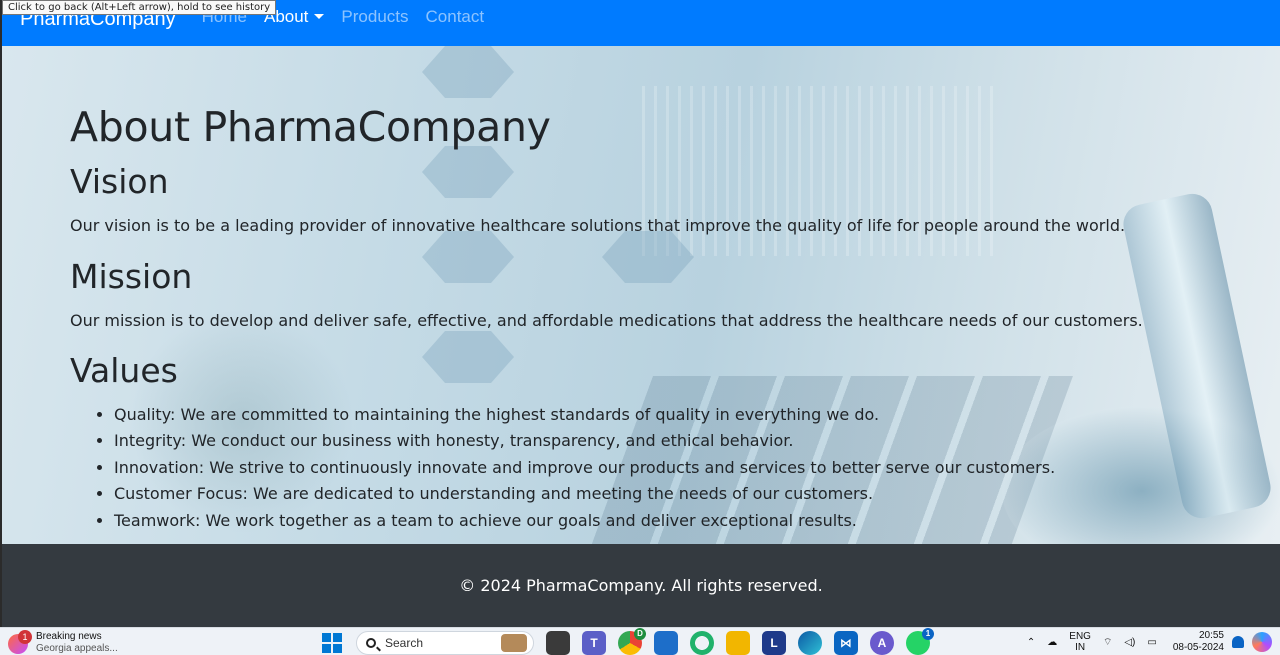  Describe the element at coordinates (310, 127) in the screenshot. I see `page-title: About PharmaCompany` at that location.